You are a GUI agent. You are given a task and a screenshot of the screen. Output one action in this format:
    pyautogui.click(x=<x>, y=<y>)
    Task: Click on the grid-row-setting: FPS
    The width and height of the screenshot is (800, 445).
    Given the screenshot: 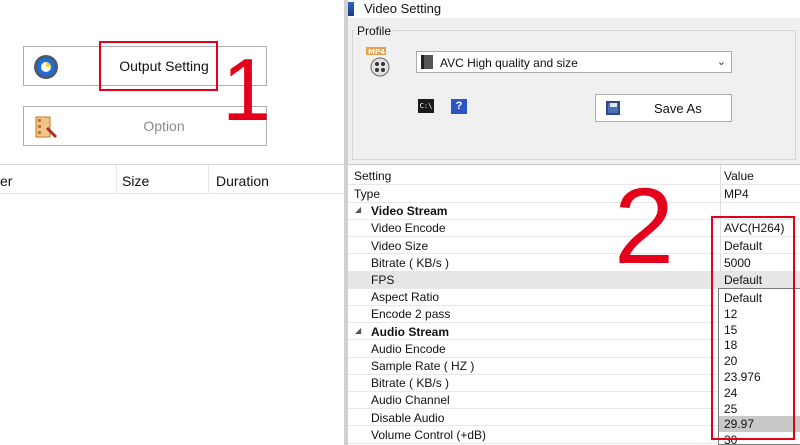 What is the action you would take?
    pyautogui.click(x=383, y=280)
    